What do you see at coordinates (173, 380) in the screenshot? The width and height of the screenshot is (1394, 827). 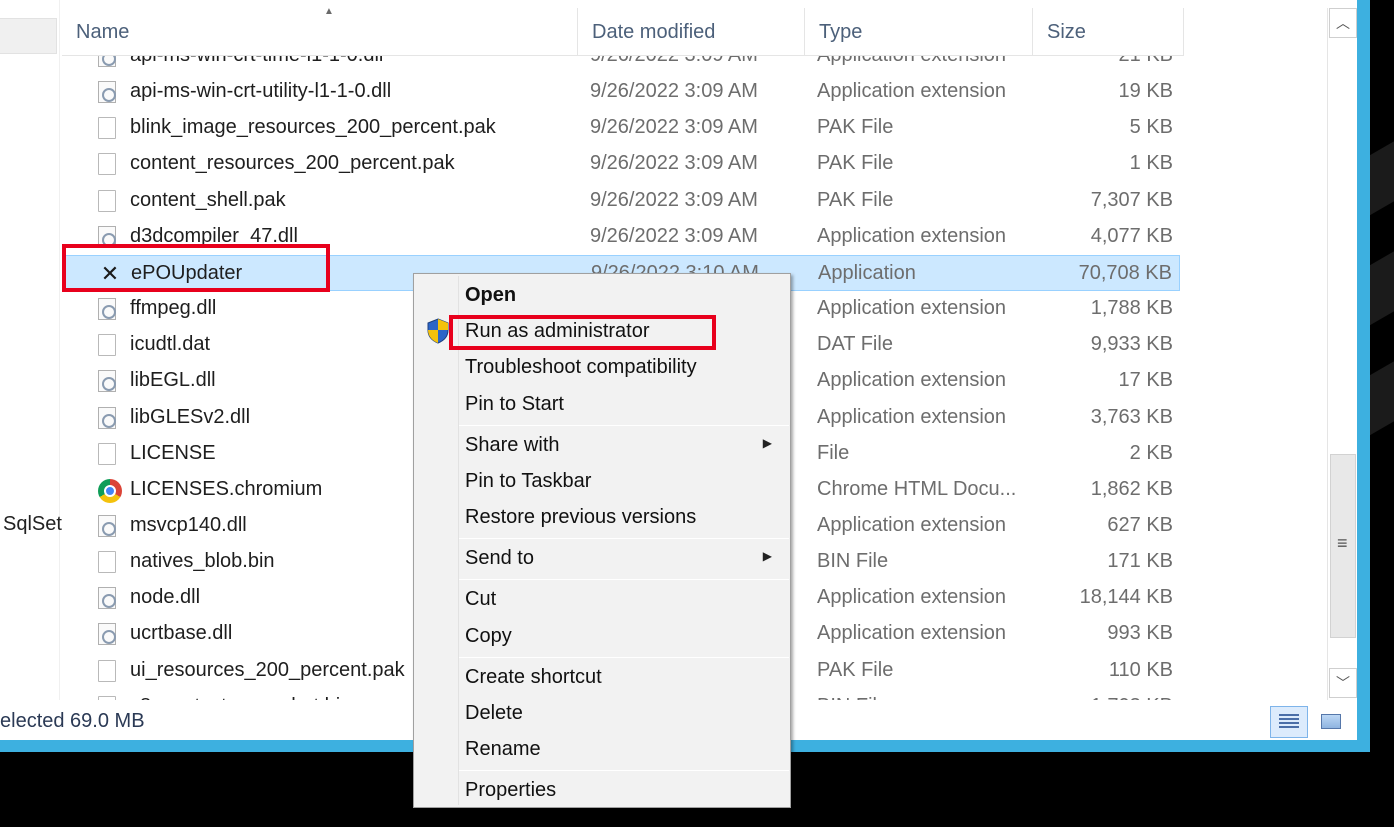 I see `file-name: libEGL.dll` at bounding box center [173, 380].